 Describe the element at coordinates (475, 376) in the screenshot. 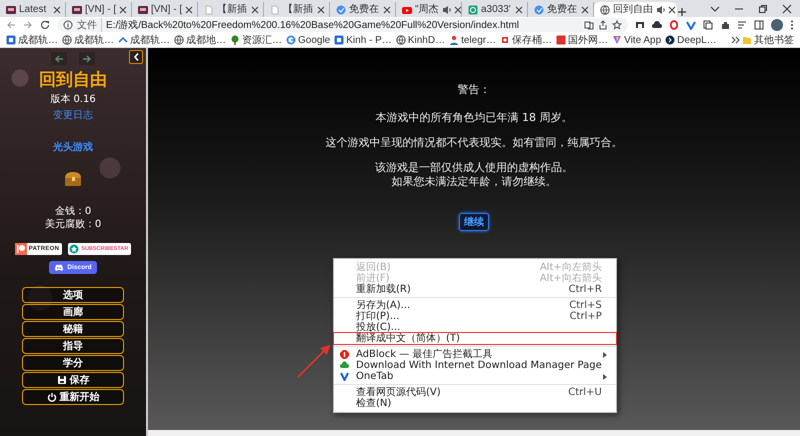

I see `context-menu-item: OneTab` at that location.